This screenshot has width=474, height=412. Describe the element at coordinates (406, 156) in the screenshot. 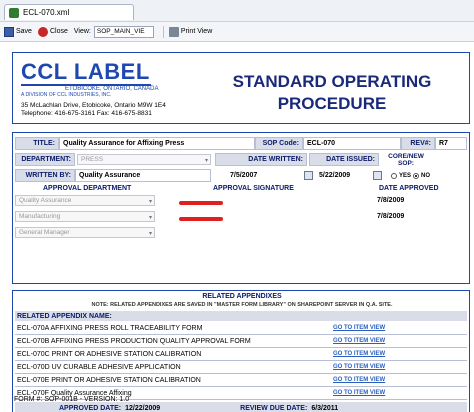

I see `core-label-line: CORE/NEW` at that location.